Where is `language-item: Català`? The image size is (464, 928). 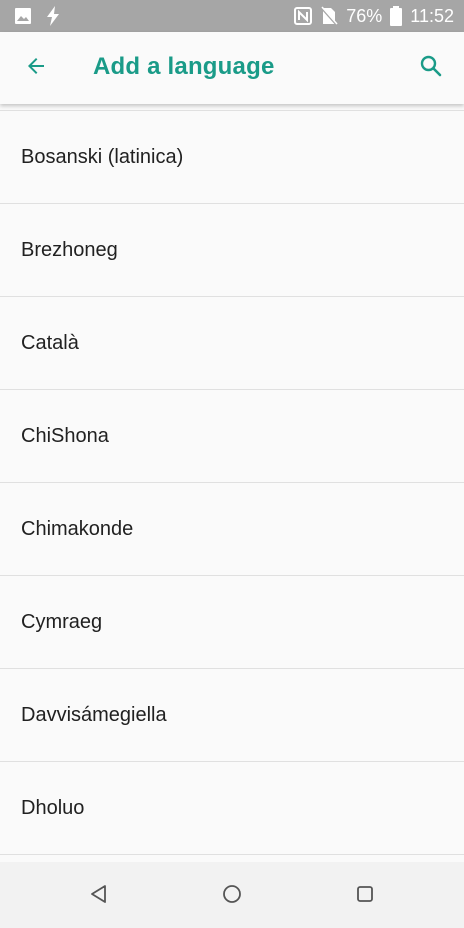 language-item: Català is located at coordinates (232, 343).